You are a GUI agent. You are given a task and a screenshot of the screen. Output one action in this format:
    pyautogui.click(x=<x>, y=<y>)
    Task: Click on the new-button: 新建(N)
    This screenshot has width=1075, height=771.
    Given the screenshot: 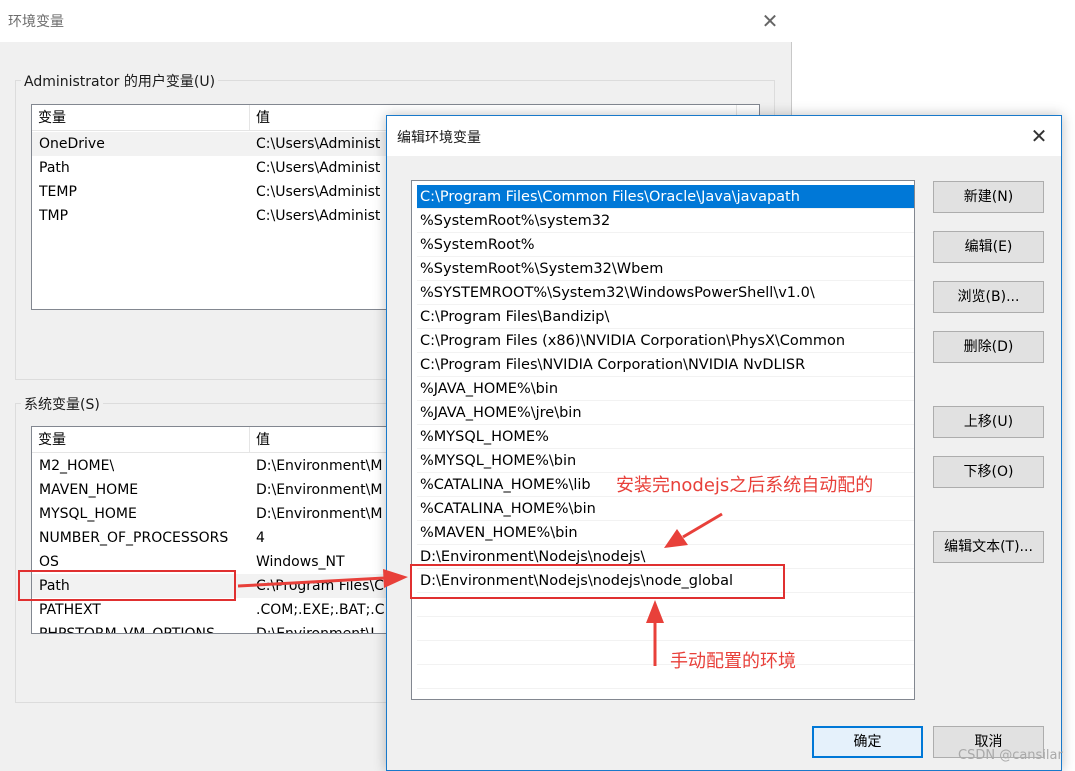 What is the action you would take?
    pyautogui.click(x=988, y=197)
    